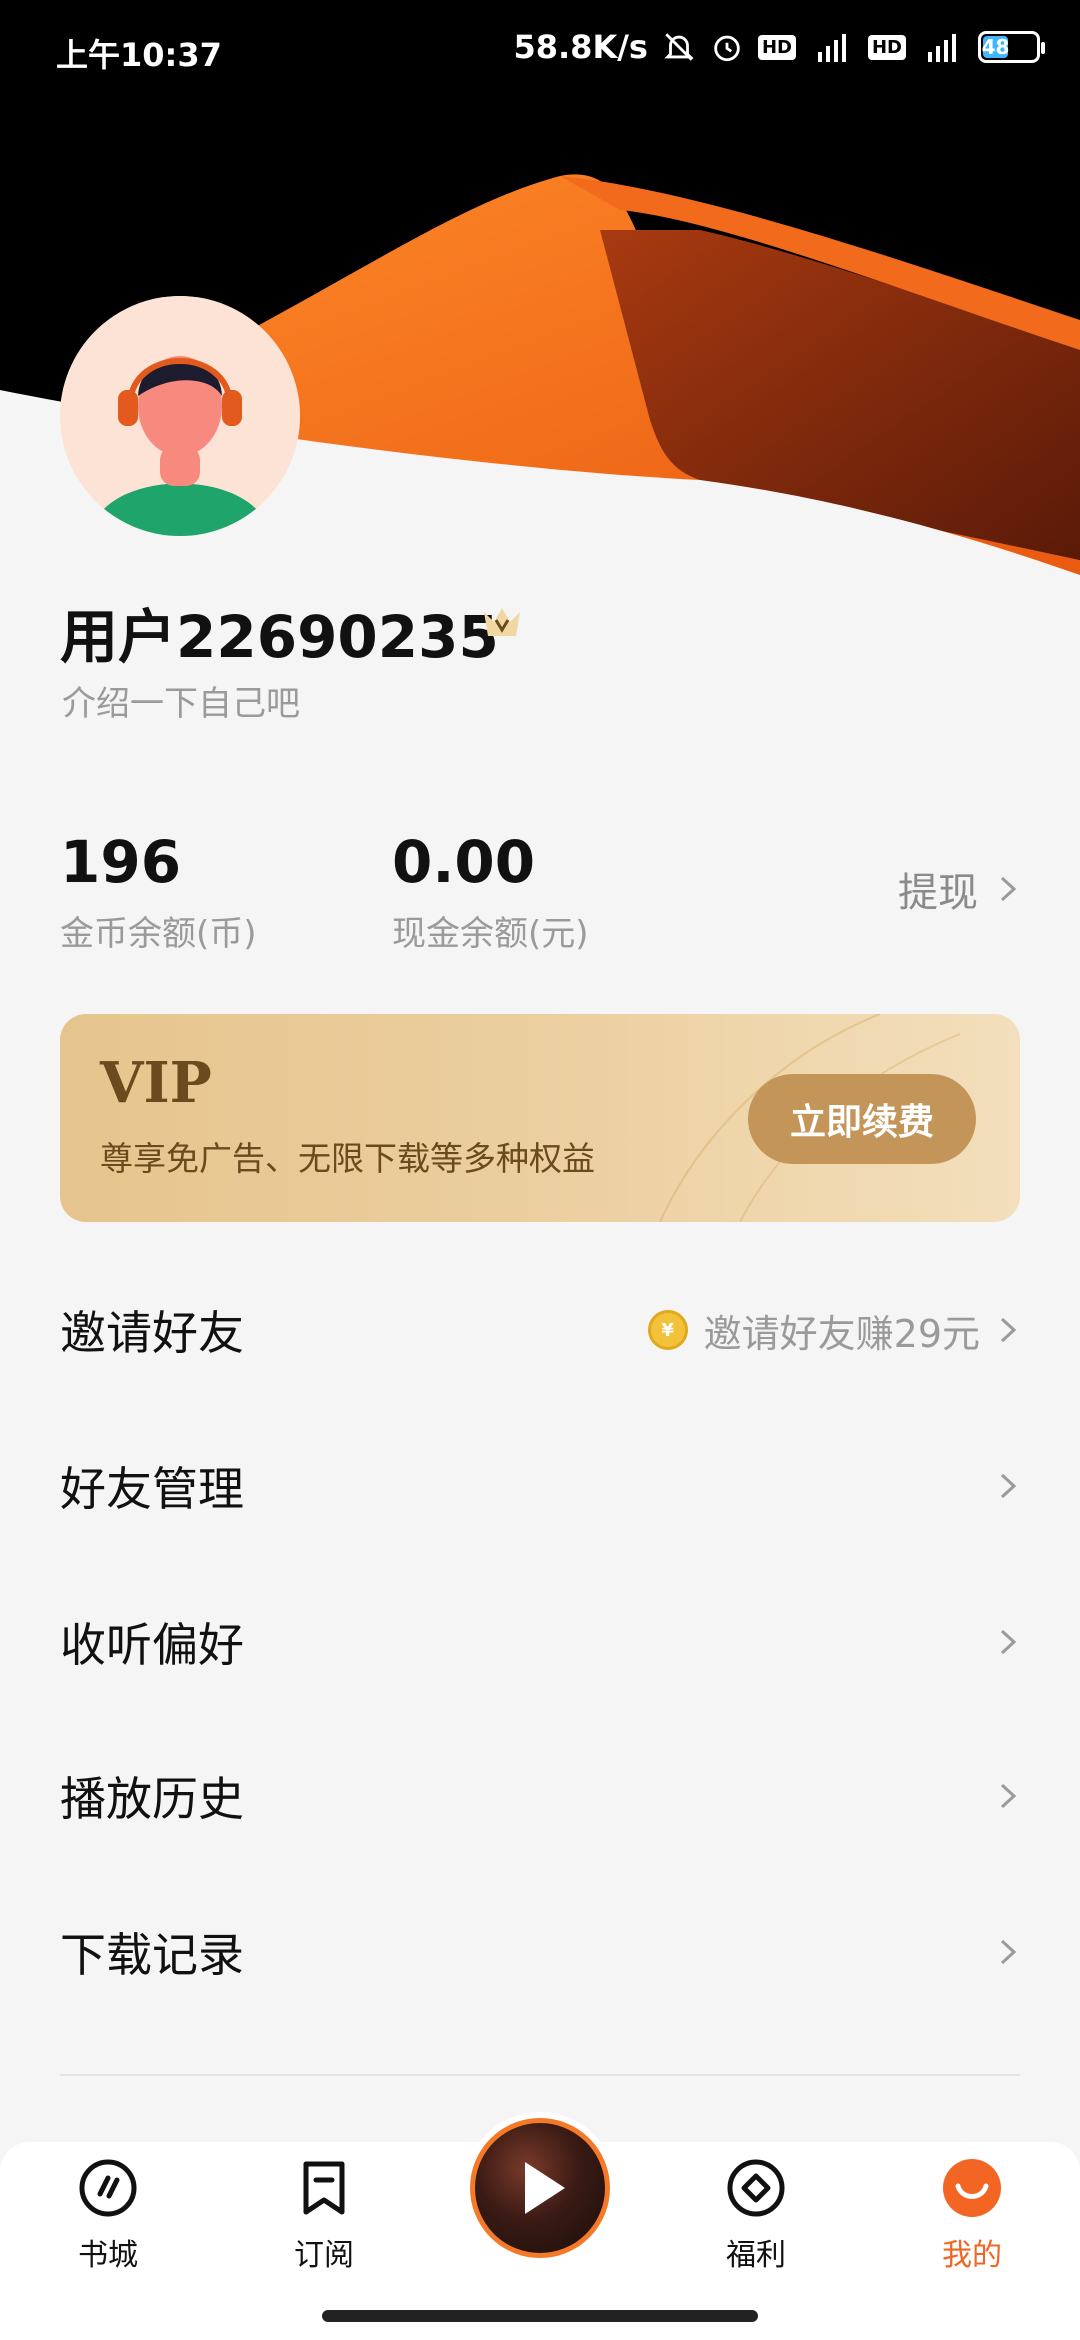 The height and width of the screenshot is (2340, 1080). I want to click on menu-item-invite-friends: 邀请好友 ¥ 邀请好友赚29元, so click(540, 1330).